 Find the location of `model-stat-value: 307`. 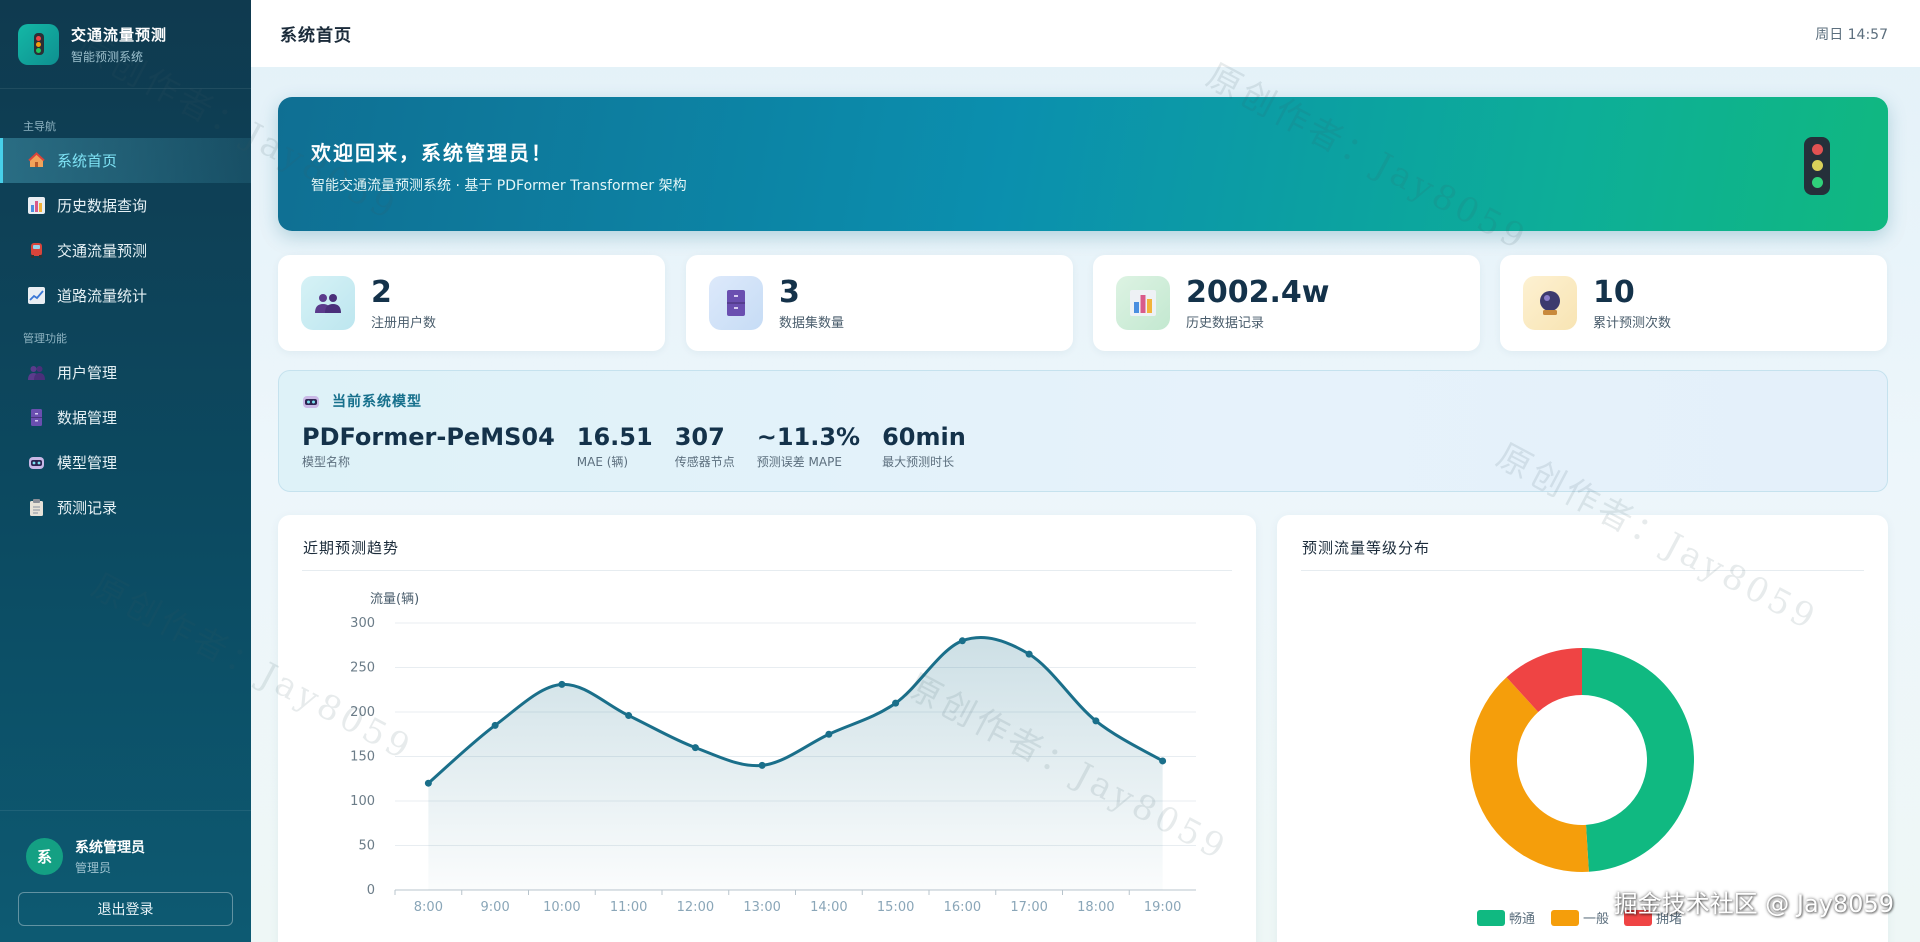

model-stat-value: 307 is located at coordinates (699, 437).